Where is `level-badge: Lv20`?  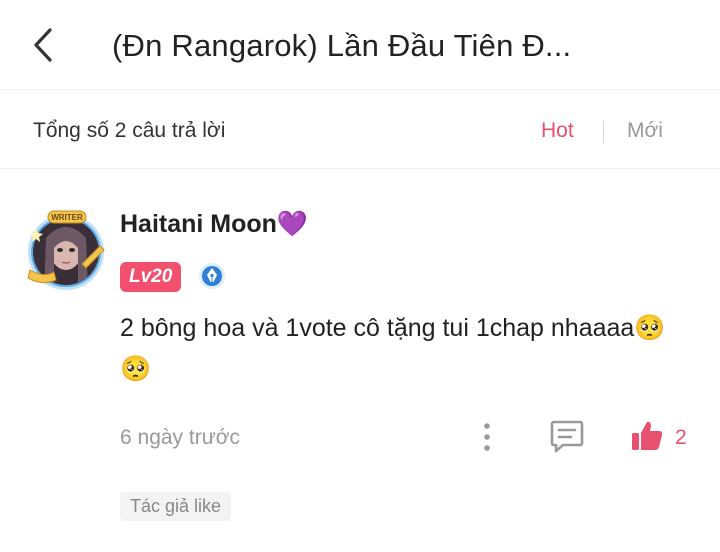
level-badge: Lv20 is located at coordinates (151, 277).